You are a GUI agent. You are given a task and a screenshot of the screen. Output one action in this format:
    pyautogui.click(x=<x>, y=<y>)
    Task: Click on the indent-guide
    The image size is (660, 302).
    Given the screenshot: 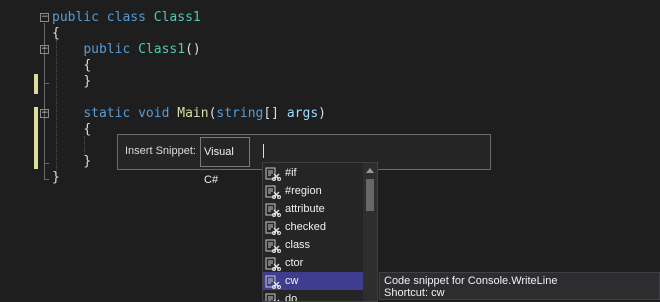 What is the action you would take?
    pyautogui.click(x=84, y=146)
    